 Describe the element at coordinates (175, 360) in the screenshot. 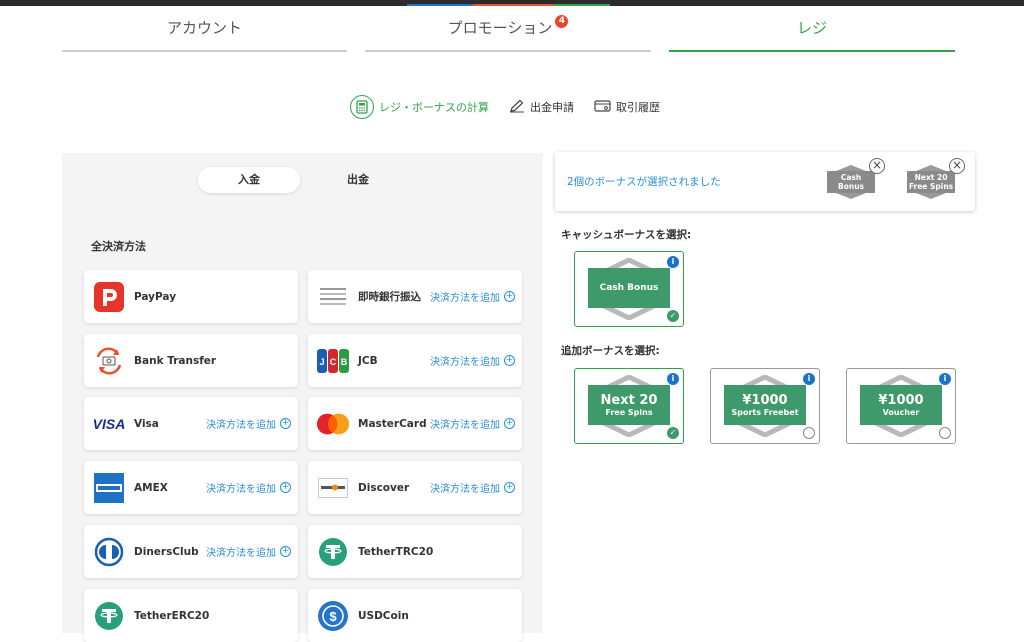

I see `method-name: Bank Transfer` at that location.